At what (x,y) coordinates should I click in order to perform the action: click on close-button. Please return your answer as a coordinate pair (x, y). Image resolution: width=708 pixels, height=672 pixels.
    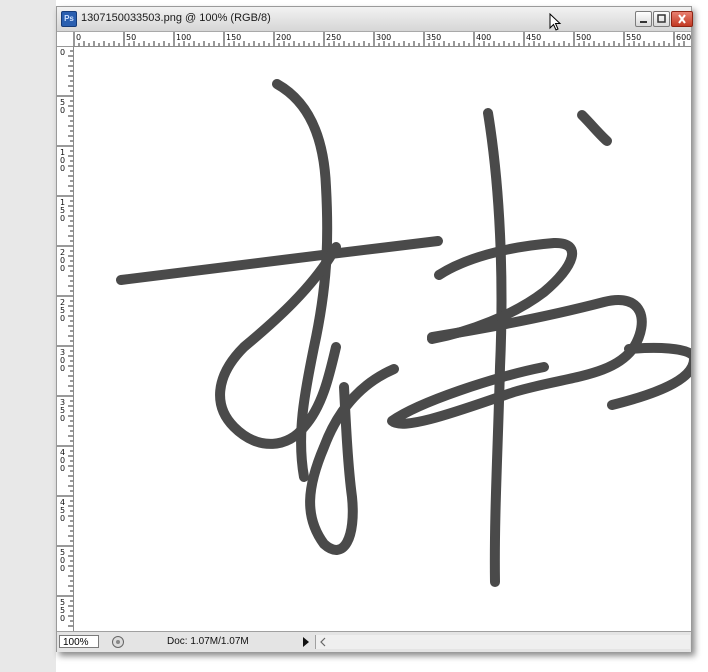
    Looking at the image, I should click on (682, 19).